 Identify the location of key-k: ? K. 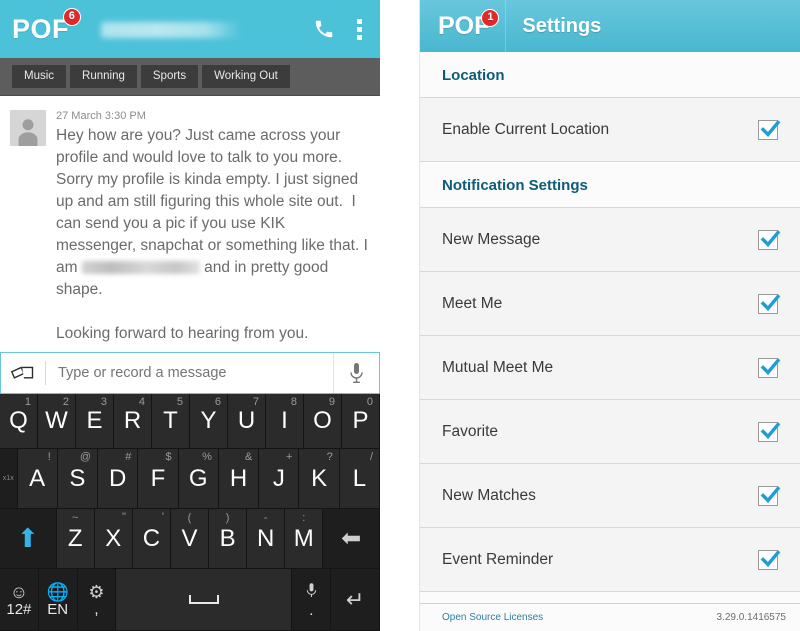
(319, 479).